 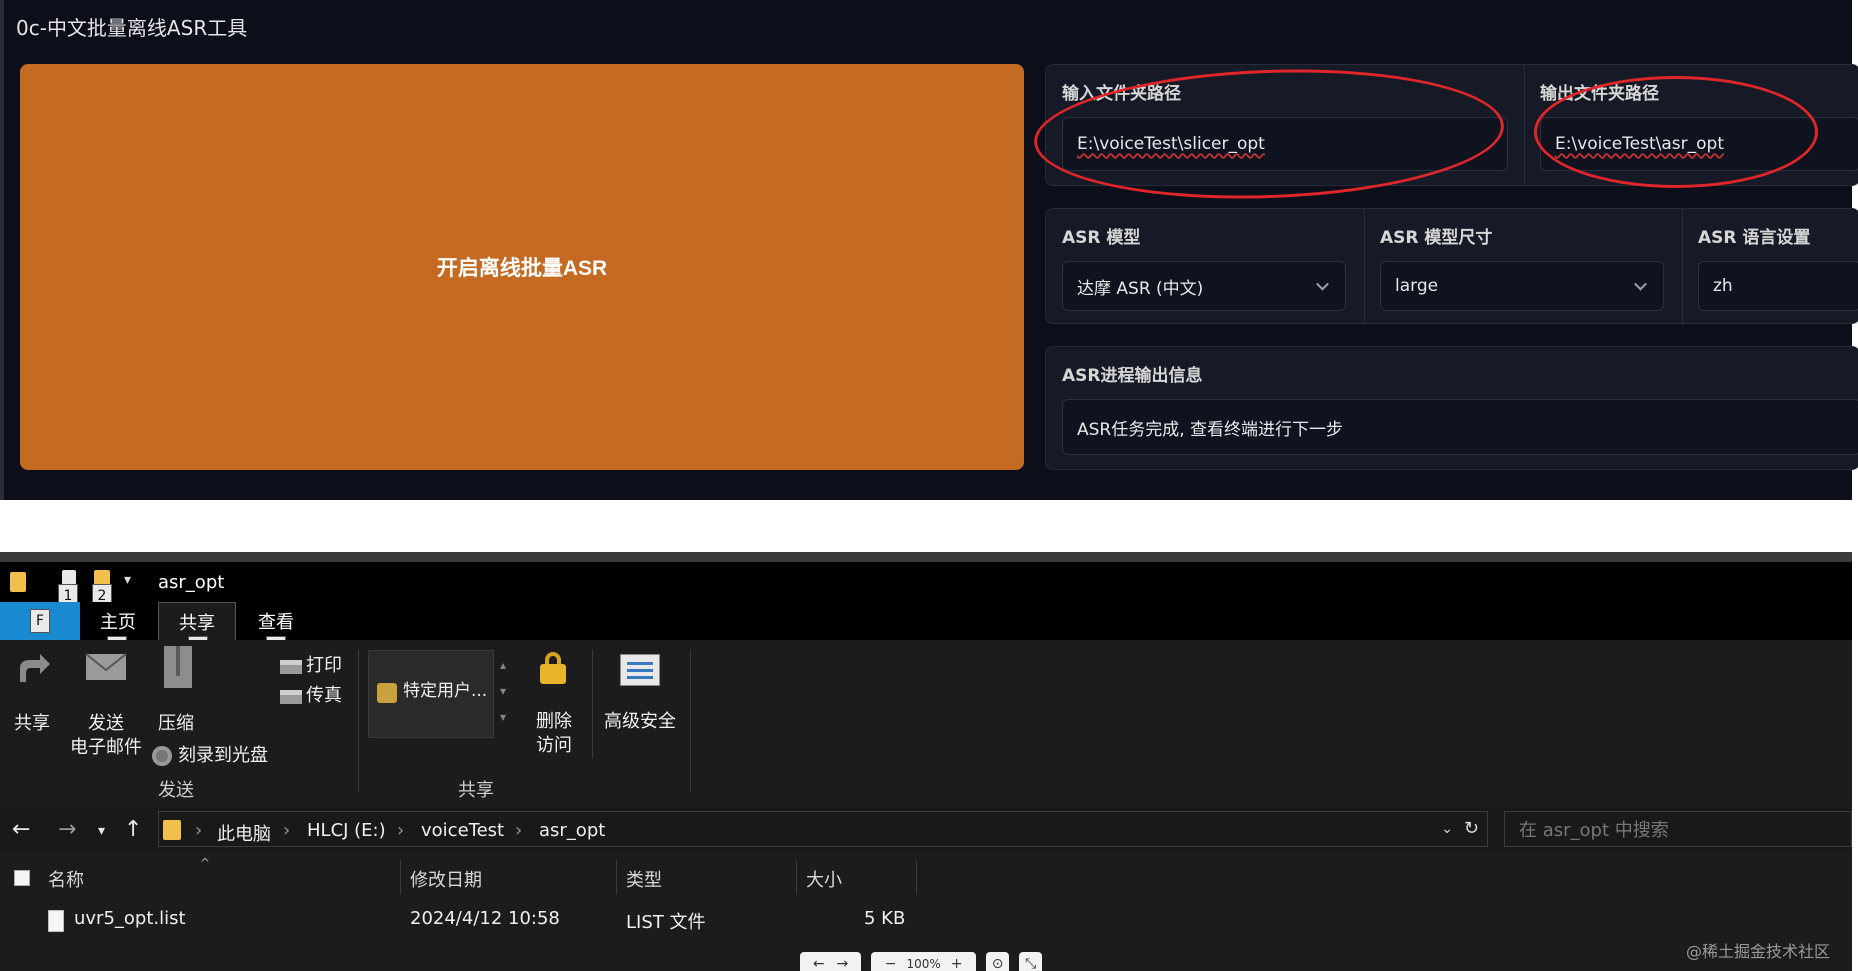 I want to click on search-input: 在 asr_opt 中搜索, so click(x=1678, y=829).